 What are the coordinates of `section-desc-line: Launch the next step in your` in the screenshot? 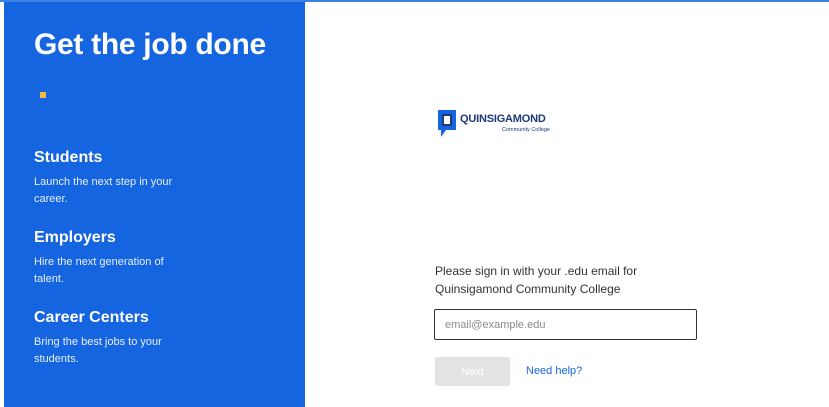 It's located at (103, 182).